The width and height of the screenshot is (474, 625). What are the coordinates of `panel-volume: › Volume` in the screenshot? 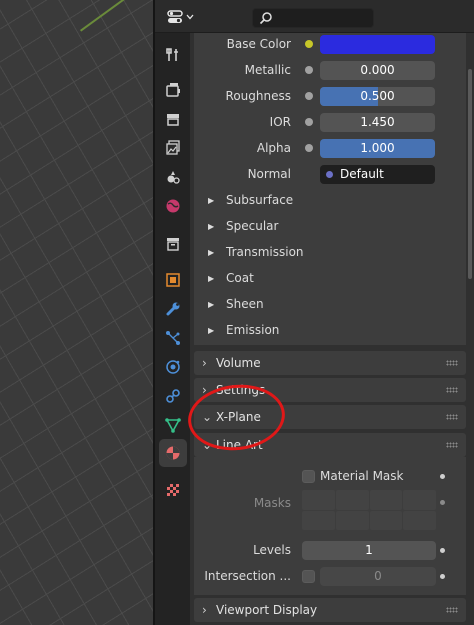 It's located at (330, 363).